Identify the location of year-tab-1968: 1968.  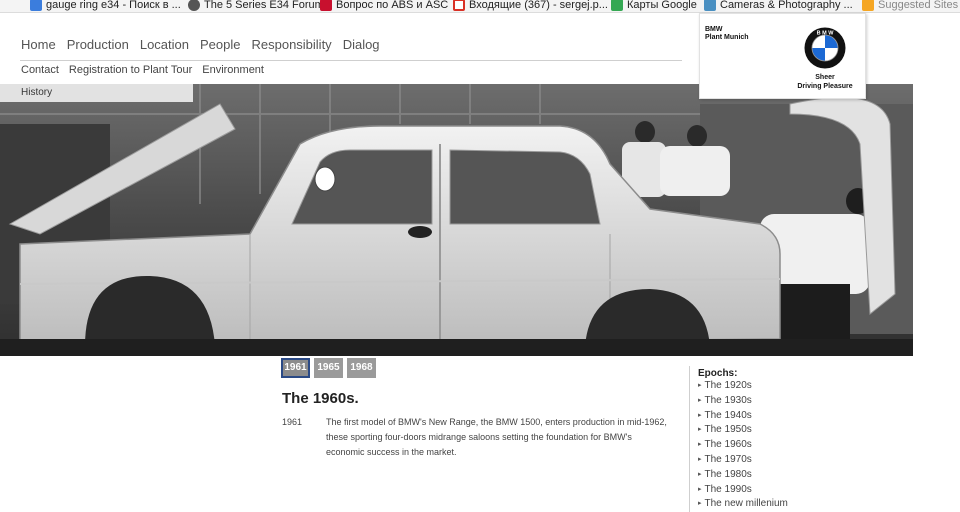
(361, 368).